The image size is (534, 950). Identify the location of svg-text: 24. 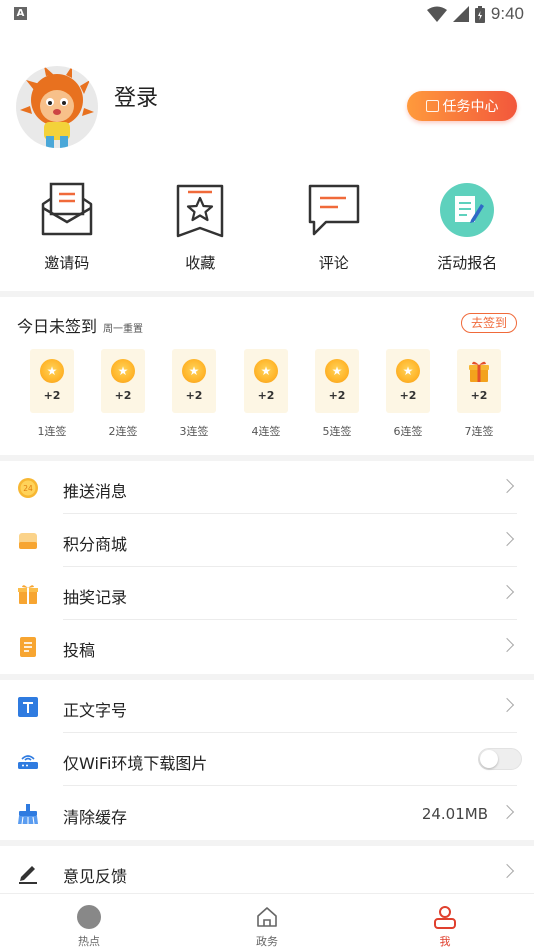
(28, 488).